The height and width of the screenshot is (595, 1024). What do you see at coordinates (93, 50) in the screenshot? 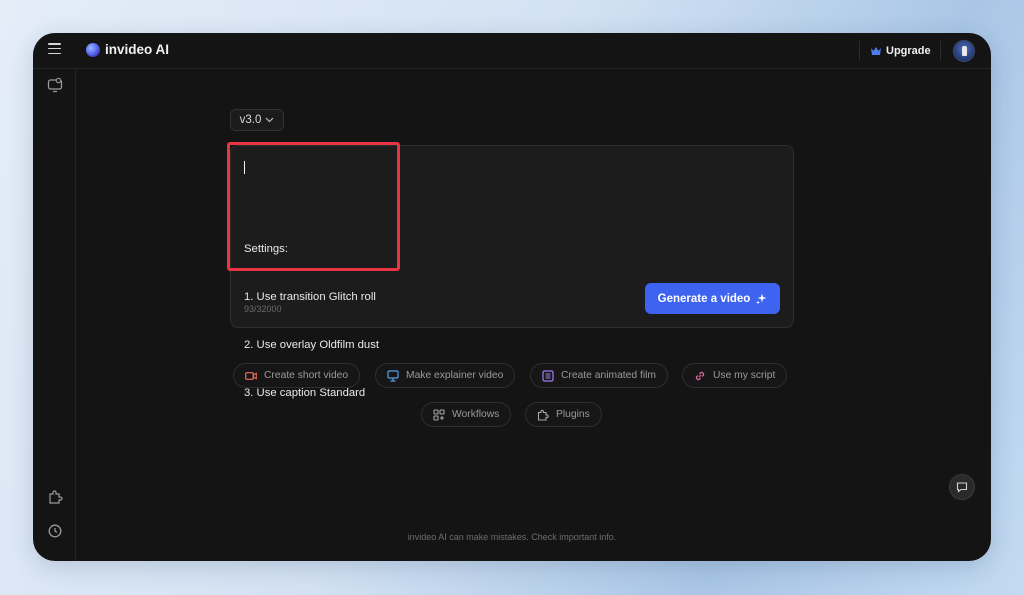
I see `invideo-logo-icon` at bounding box center [93, 50].